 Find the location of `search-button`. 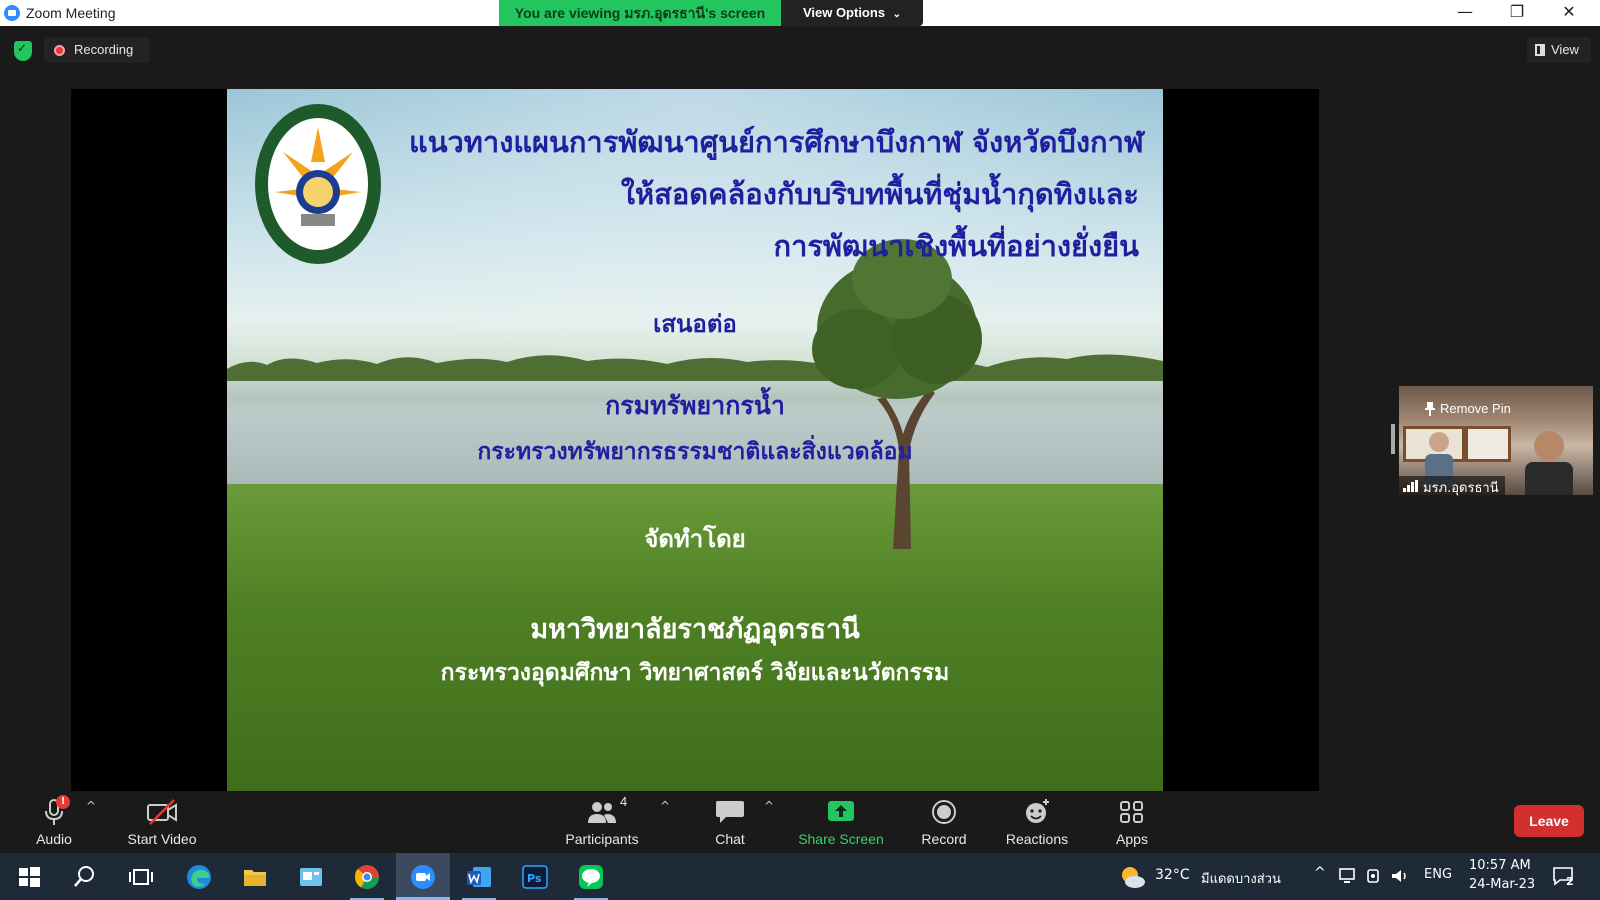

search-button is located at coordinates (85, 876).